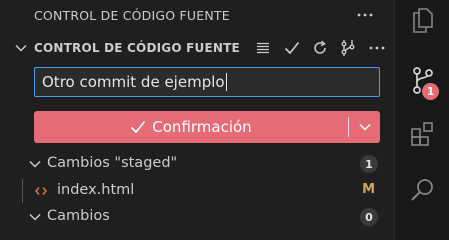  What do you see at coordinates (202, 127) in the screenshot?
I see `commit-button-label: Confirmación` at bounding box center [202, 127].